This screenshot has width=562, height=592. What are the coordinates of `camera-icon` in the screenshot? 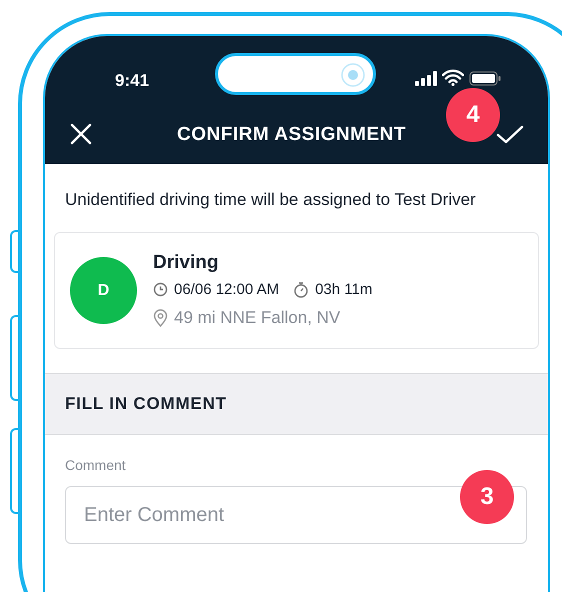 It's located at (353, 75).